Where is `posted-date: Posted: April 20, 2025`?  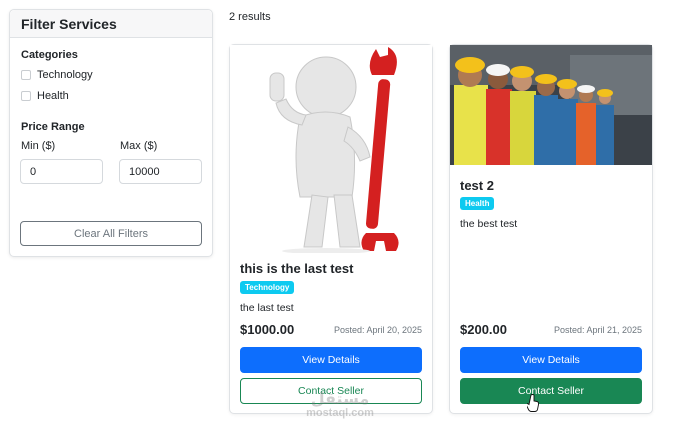 posted-date: Posted: April 20, 2025 is located at coordinates (377, 330).